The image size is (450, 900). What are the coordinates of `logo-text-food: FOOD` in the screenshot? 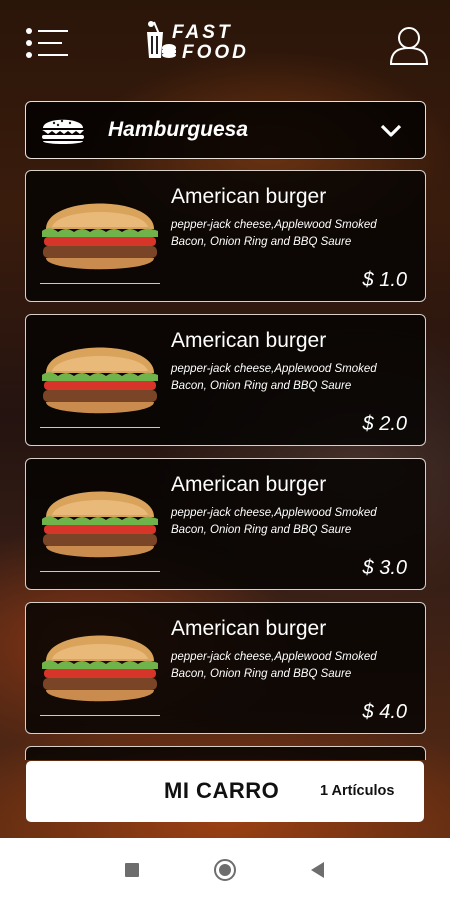 It's located at (215, 52).